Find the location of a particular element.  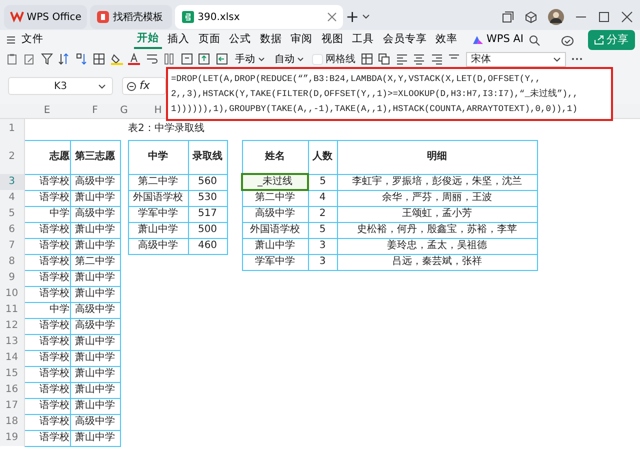

formula-text: =DROP(LET(A,DROP(REDUCE(“”,B3:B24,LAMBDA(X,Y,VSTACK(X,LET(D,OFFSET(Y,, 2,,3),HSTACK(Y,TAKE(FILTER(D,OFFSET(Y,,1)>=XLOOKUP(D,H3:H7,I3:I7),“_未过线”),, 1)))))),1),GROUPBY(TAKE(A,,-1),TAKE(A,,1),HSTACK(COUNTA,ARRAYTOTEXT),0,0)),1) is located at coordinates (389, 94).